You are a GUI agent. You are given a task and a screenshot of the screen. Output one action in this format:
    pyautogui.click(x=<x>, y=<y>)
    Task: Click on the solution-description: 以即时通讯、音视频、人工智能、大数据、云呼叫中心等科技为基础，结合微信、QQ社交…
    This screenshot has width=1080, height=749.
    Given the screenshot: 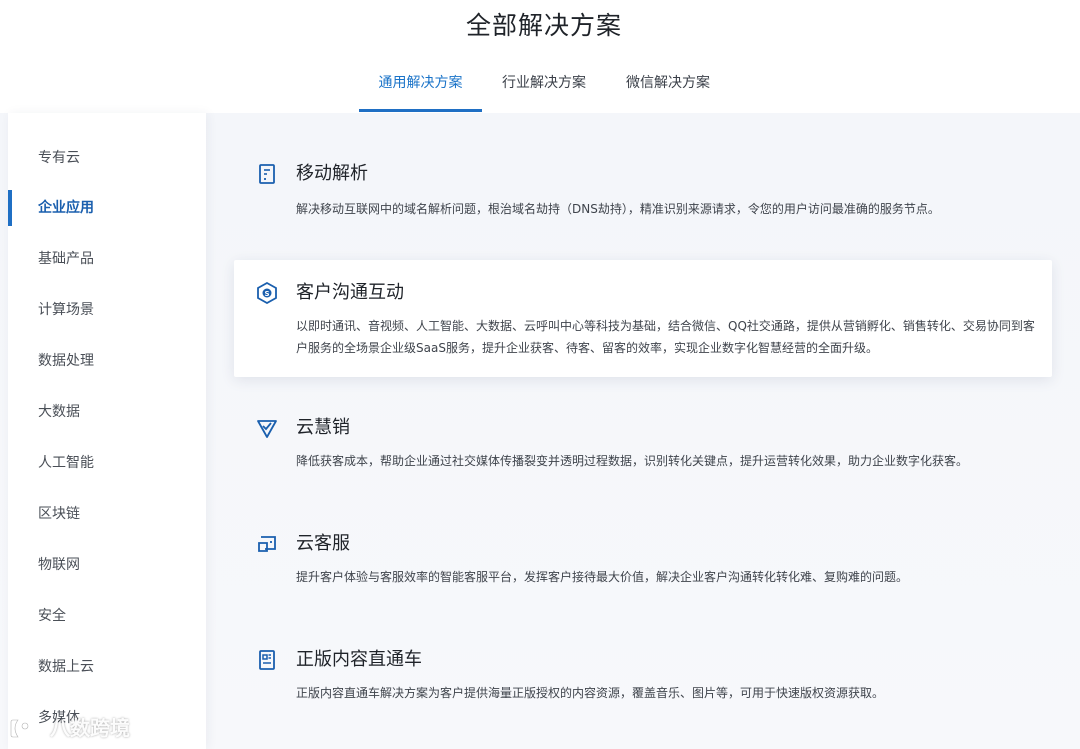 What is the action you would take?
    pyautogui.click(x=665, y=337)
    